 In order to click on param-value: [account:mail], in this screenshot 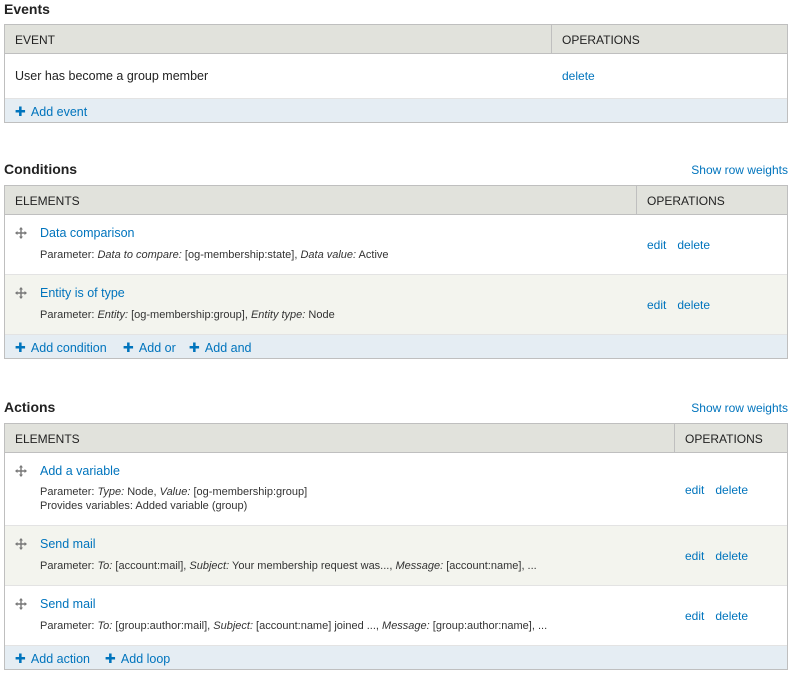, I will do `click(151, 566)`.